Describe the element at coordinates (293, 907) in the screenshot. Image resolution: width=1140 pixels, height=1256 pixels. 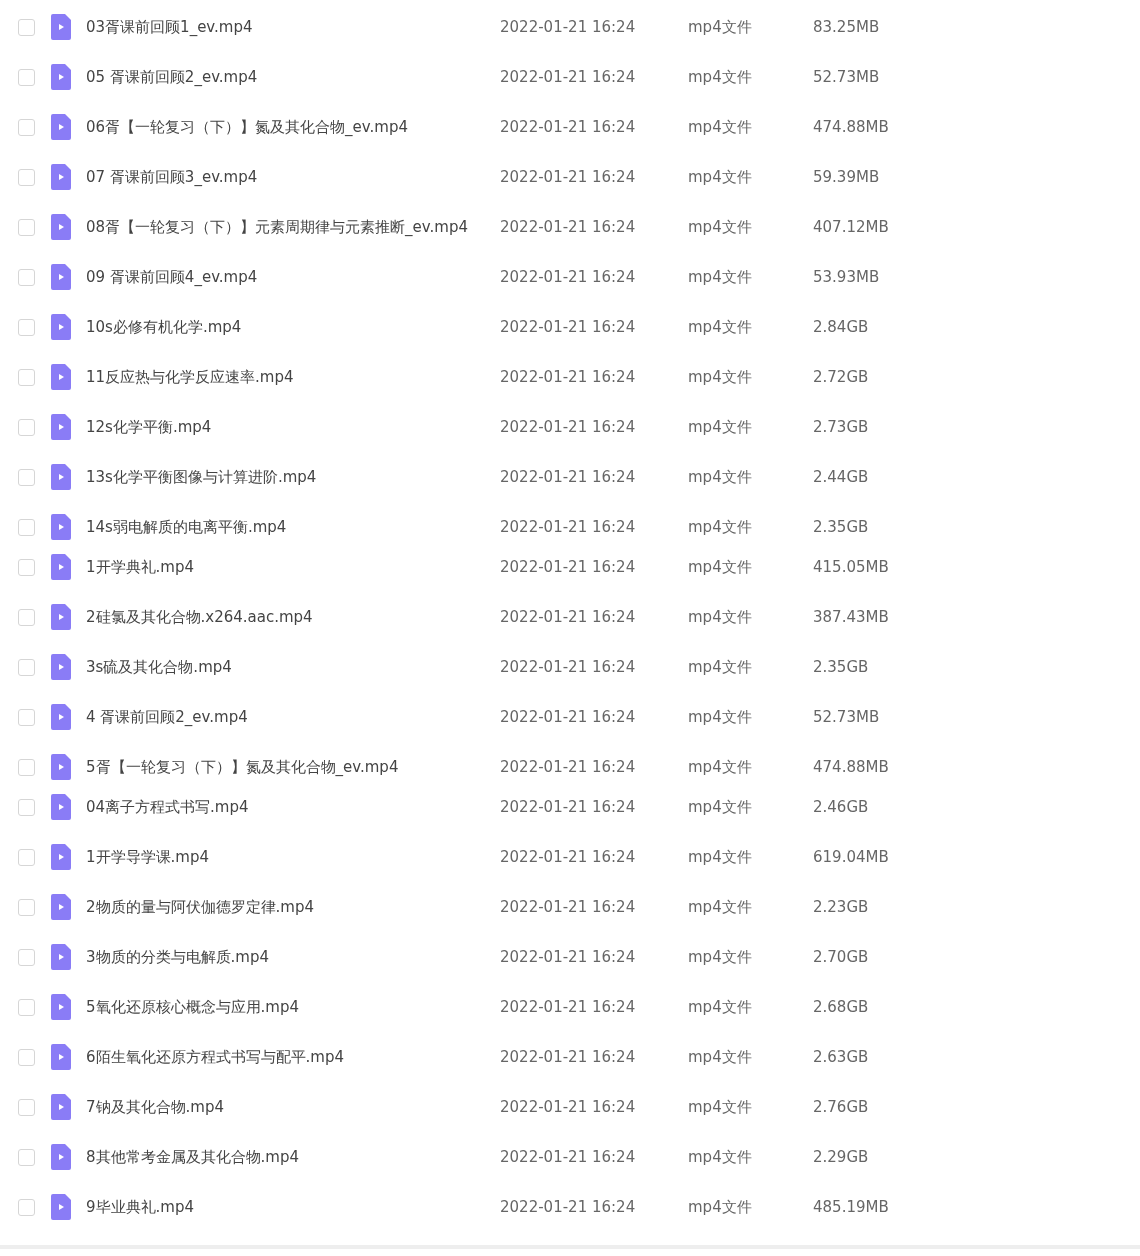
I see `file-name: 2物质的量与阿伏伽德罗定律.mp4` at that location.